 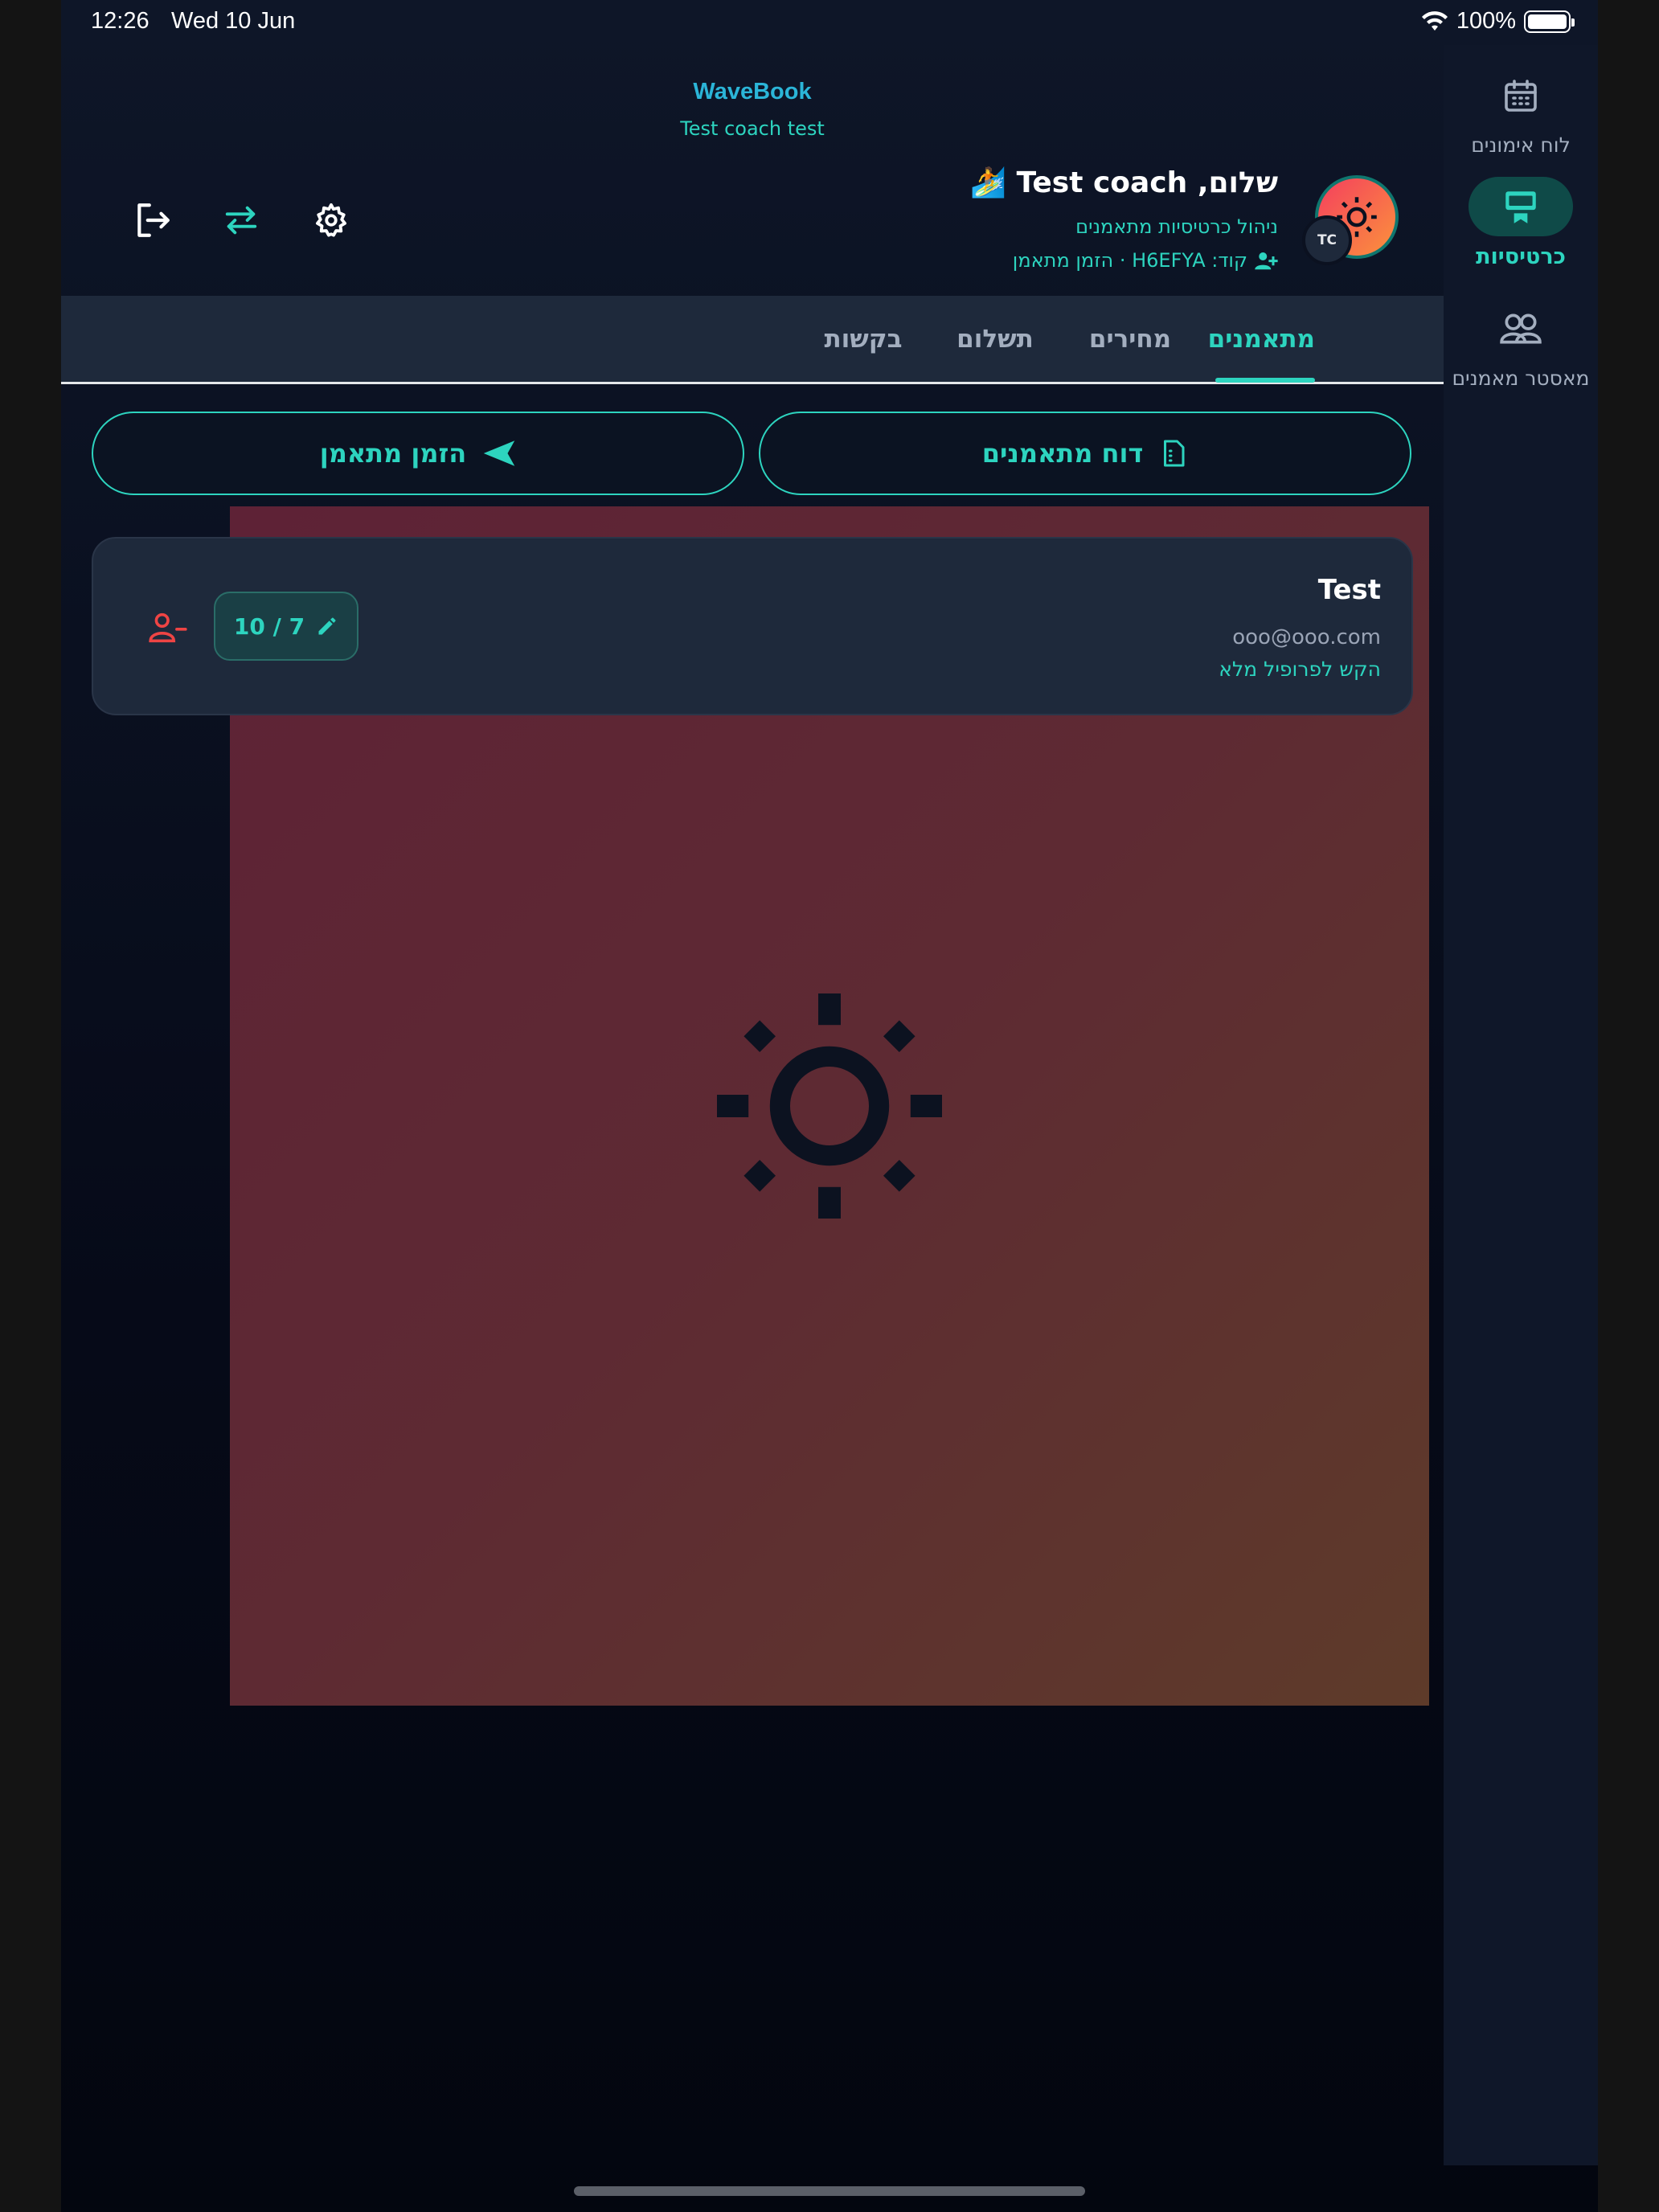 I want to click on logout-button, so click(x=153, y=220).